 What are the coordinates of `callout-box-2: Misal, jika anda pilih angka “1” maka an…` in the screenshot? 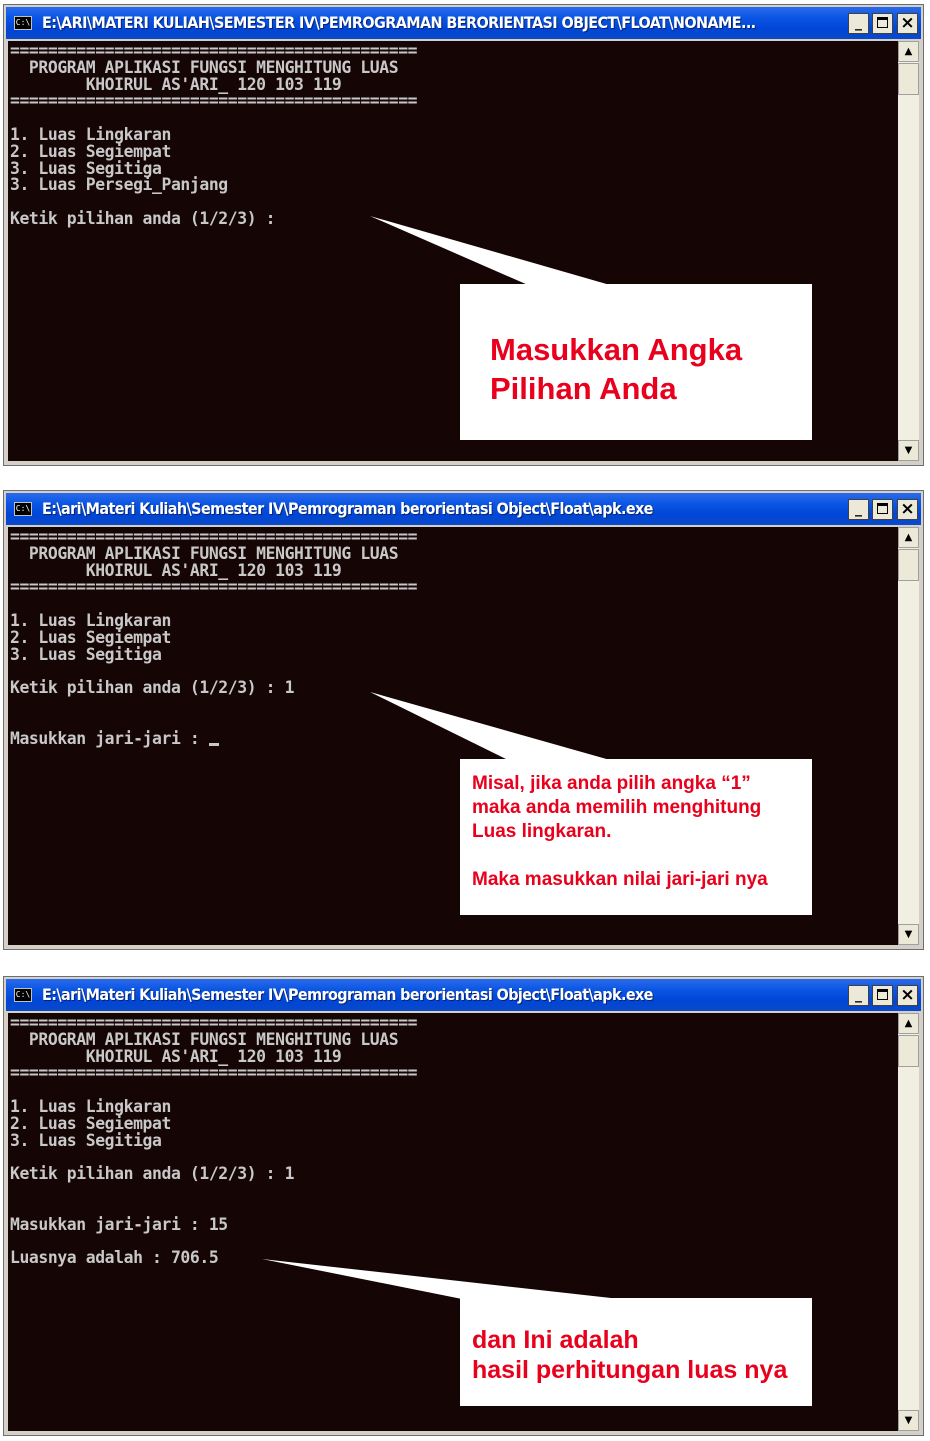 It's located at (636, 837).